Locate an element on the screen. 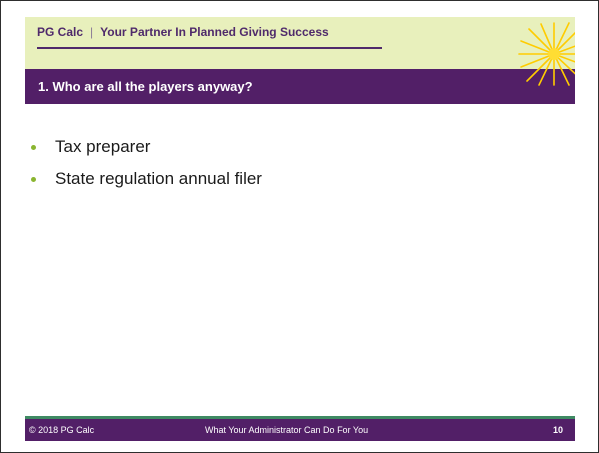 Image resolution: width=599 pixels, height=453 pixels. starburst-logo-icon is located at coordinates (546, 54).